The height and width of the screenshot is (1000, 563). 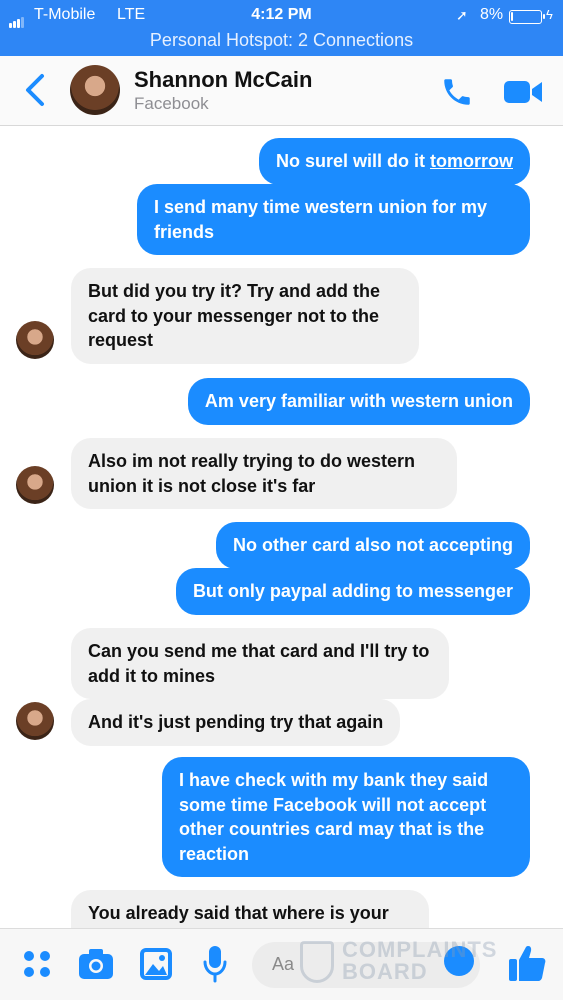 What do you see at coordinates (358, 401) in the screenshot?
I see `message-outgoing: Am very familiar with western union` at bounding box center [358, 401].